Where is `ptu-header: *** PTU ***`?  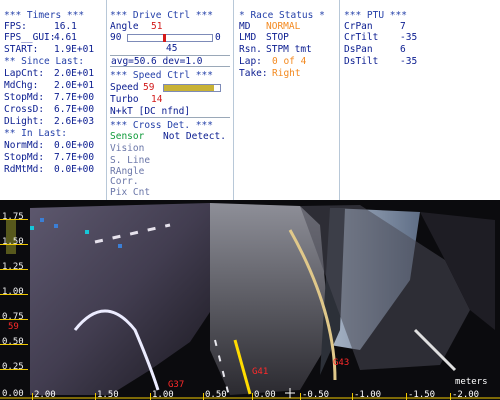 ptu-header: *** PTU *** is located at coordinates (375, 15).